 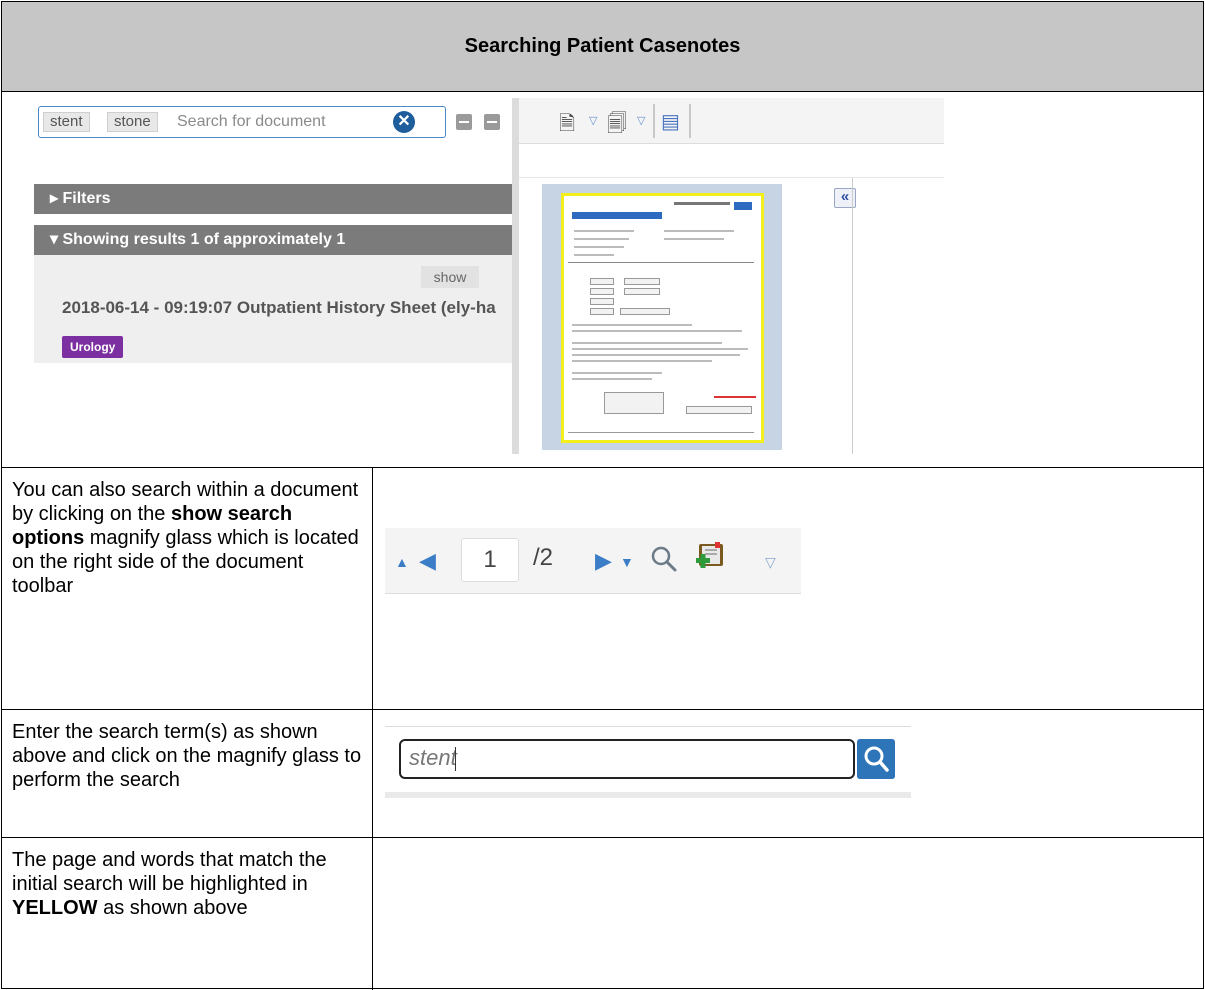 What do you see at coordinates (735, 397) in the screenshot?
I see `page-highlight-text` at bounding box center [735, 397].